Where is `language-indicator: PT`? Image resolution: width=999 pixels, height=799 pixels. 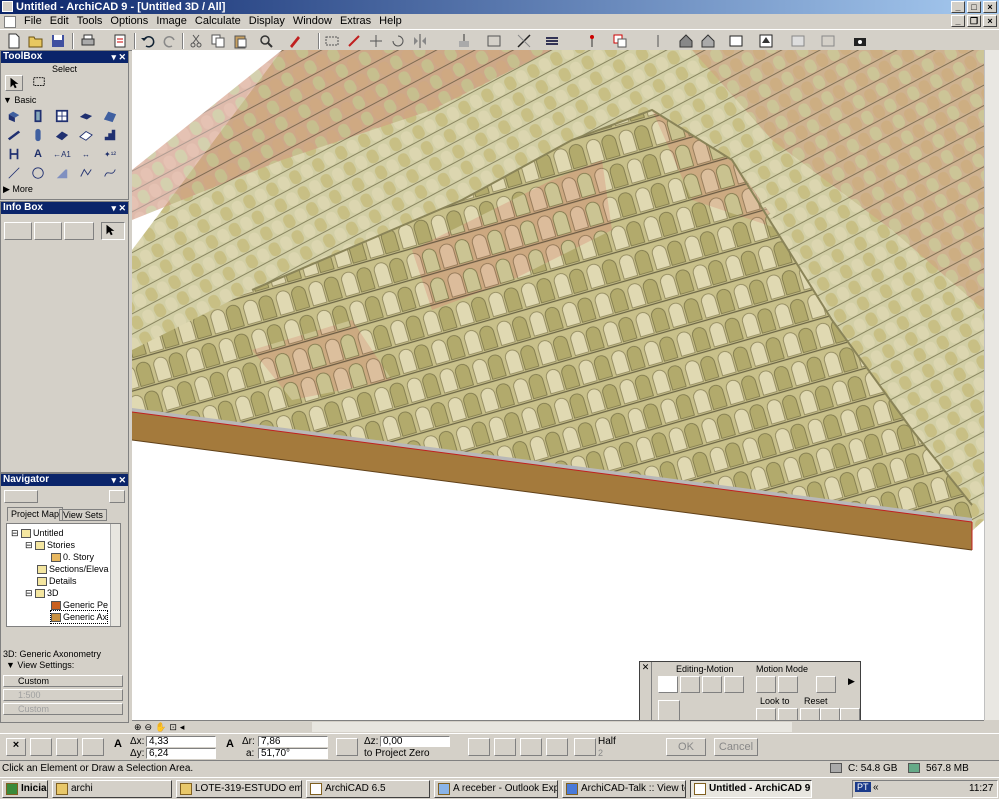
language-indicator: PT is located at coordinates (863, 787).